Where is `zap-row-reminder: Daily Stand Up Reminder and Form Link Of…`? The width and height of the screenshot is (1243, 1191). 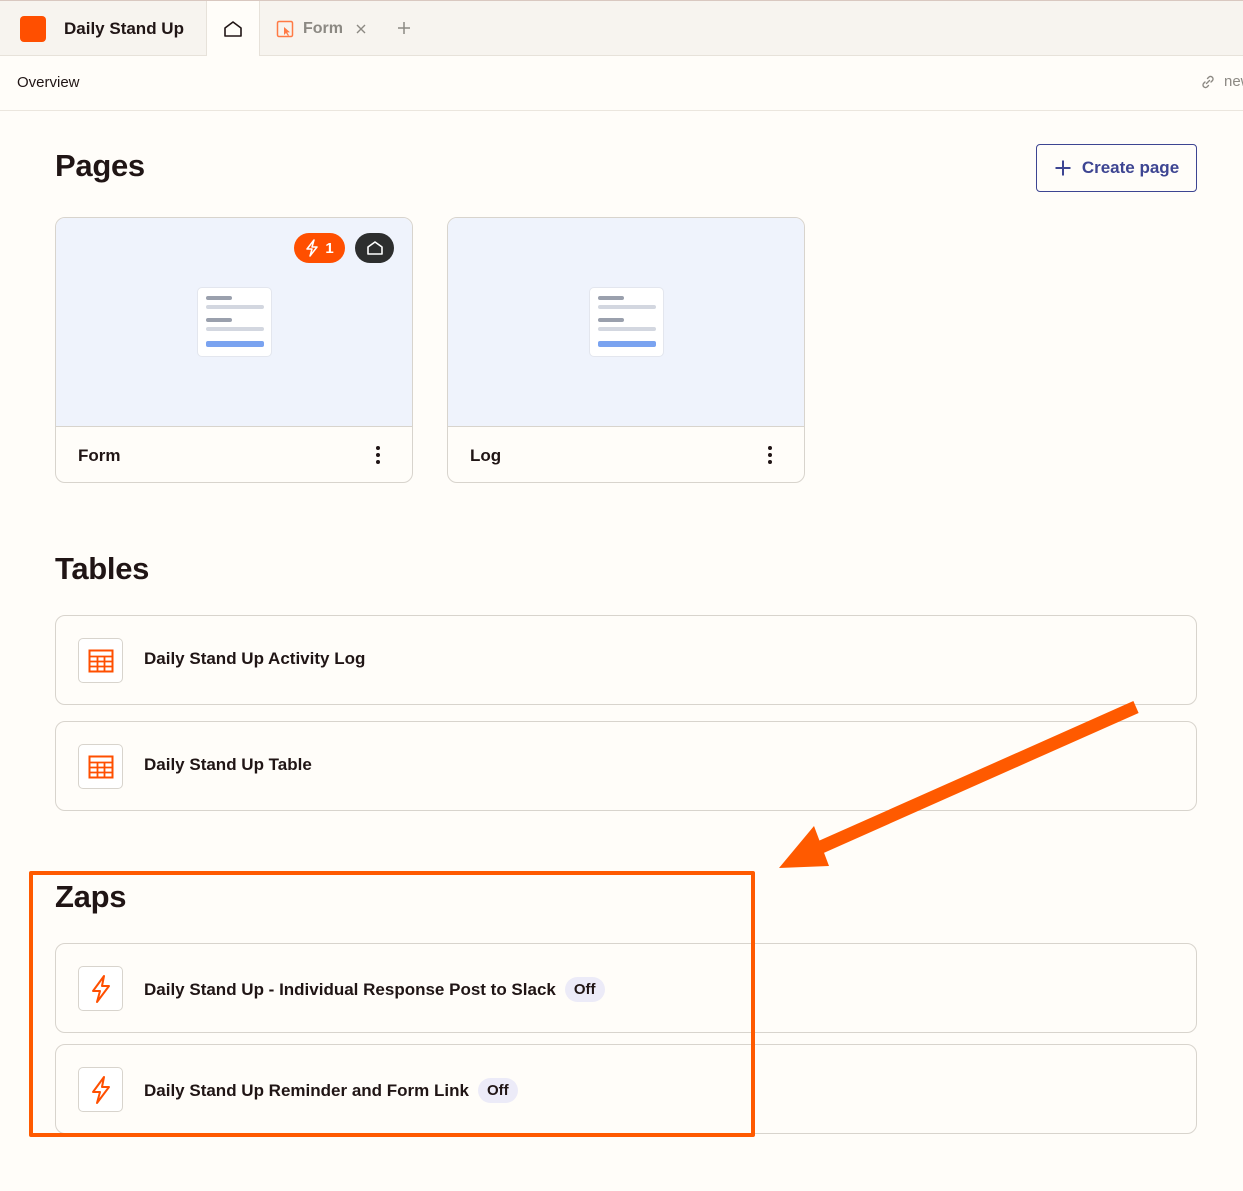 zap-row-reminder: Daily Stand Up Reminder and Form Link Of… is located at coordinates (626, 1089).